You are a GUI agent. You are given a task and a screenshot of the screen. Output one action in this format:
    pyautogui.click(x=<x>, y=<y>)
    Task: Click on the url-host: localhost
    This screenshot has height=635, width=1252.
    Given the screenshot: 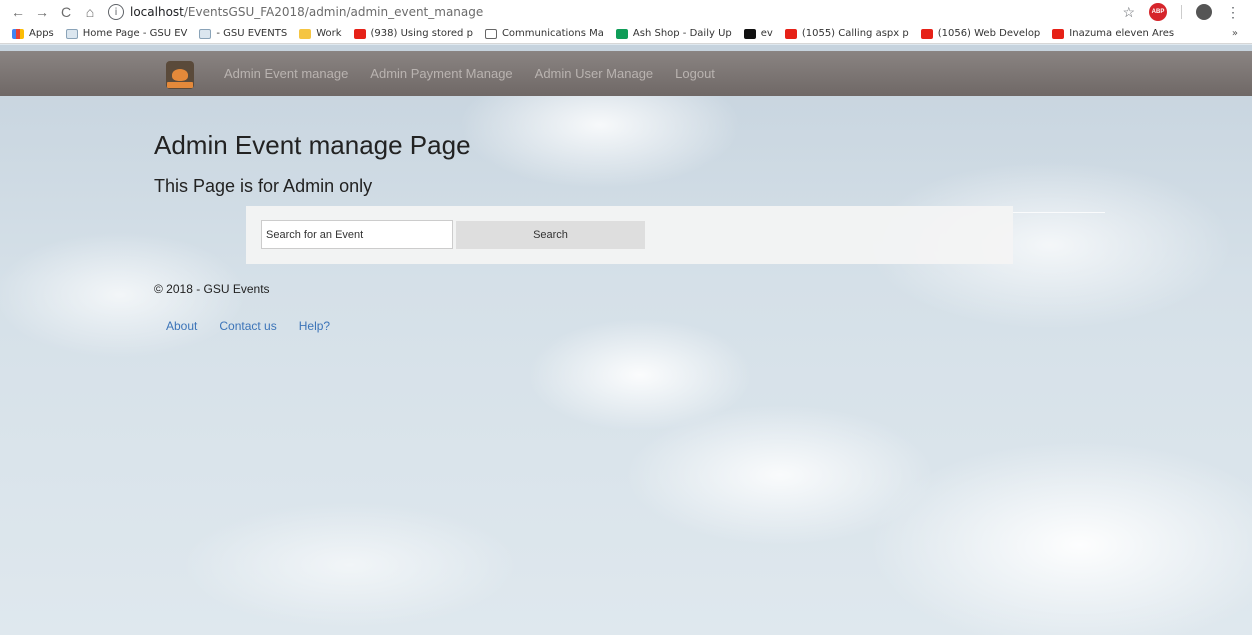 What is the action you would take?
    pyautogui.click(x=157, y=12)
    